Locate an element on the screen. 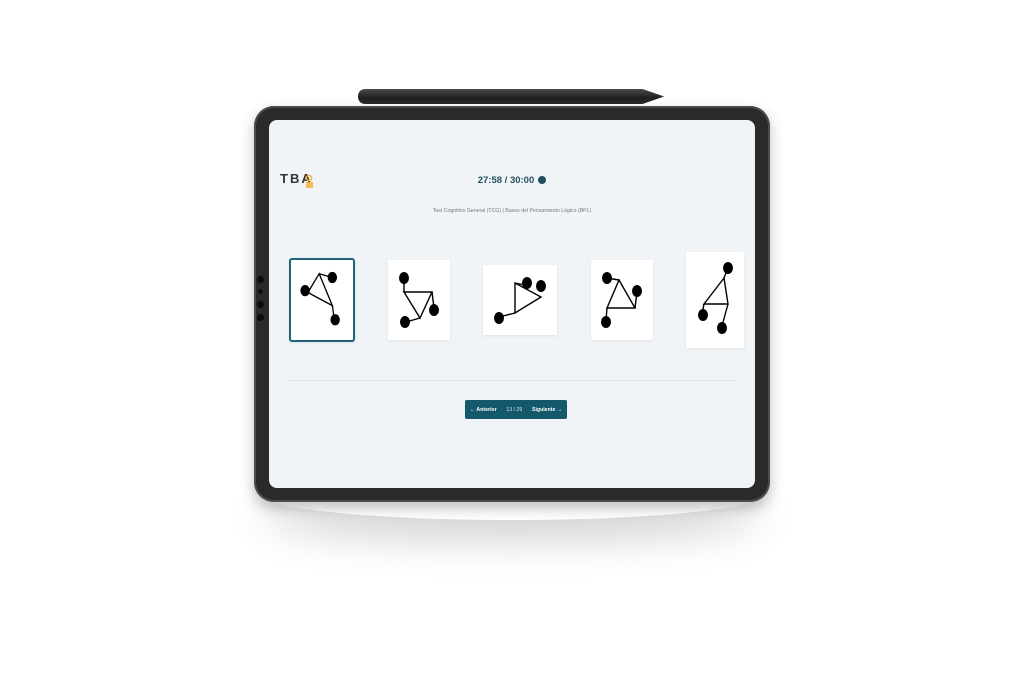 Image resolution: width=1024 pixels, height=683 pixels. figure-c-icon is located at coordinates (520, 300).